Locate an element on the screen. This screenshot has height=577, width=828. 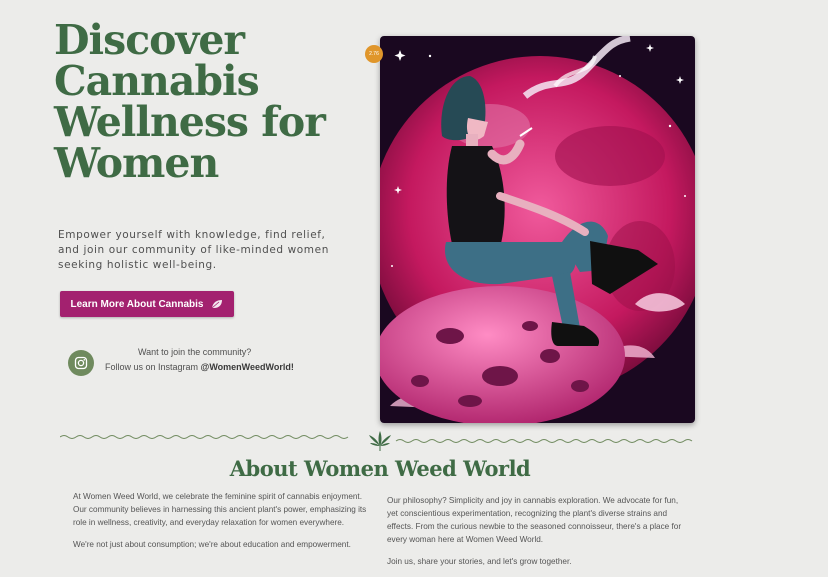
hero-title-line: Women is located at coordinates (136, 163).